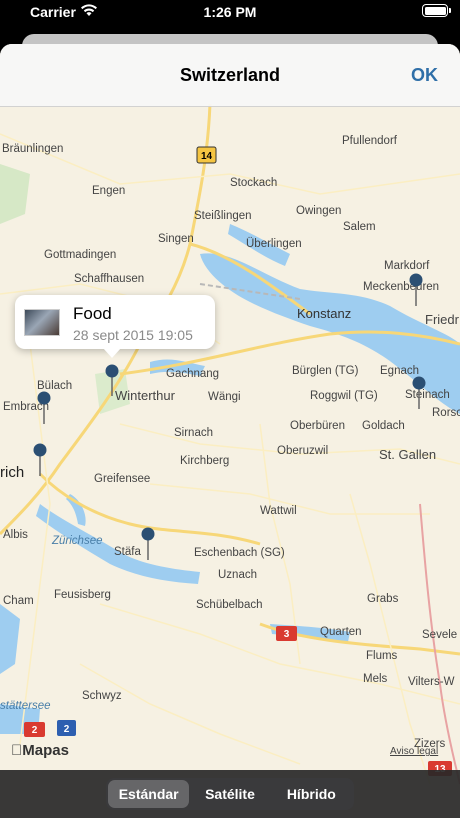  What do you see at coordinates (192, 374) in the screenshot?
I see `map-label-gachnang: Gachnang` at bounding box center [192, 374].